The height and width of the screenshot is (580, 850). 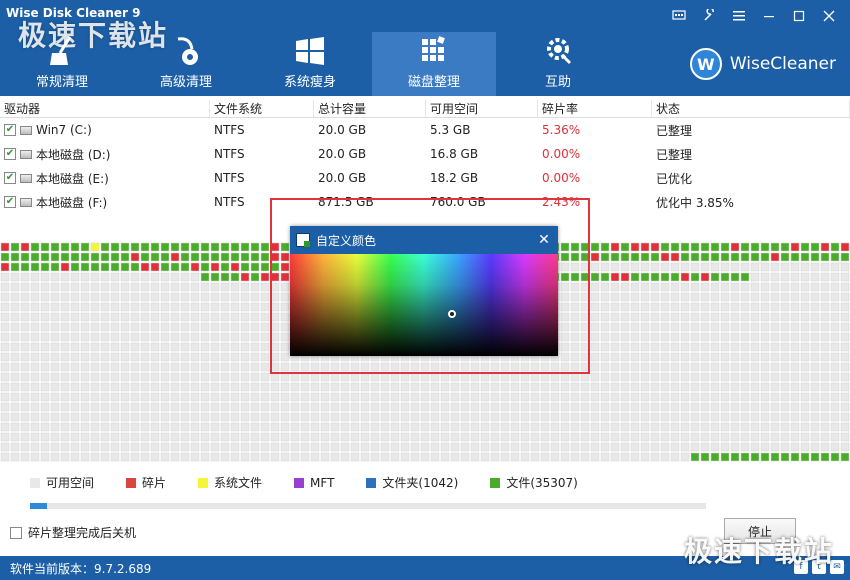 What do you see at coordinates (425, 130) in the screenshot?
I see `table-row: ✔ Win7 (C:) NTFS 20.0 GB 5.3 GB 5.36% 已整理` at bounding box center [425, 130].